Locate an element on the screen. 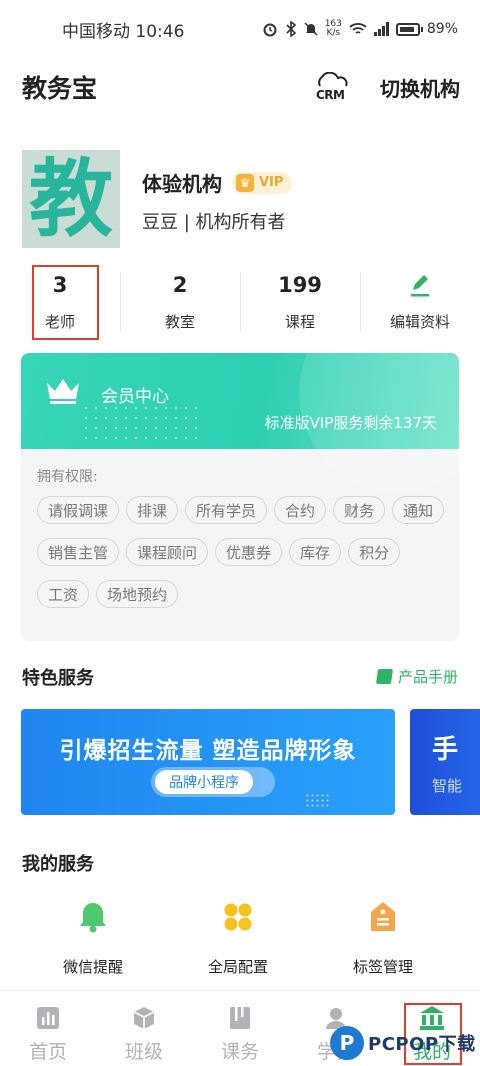 The height and width of the screenshot is (1066, 480). crm-label: CRM is located at coordinates (330, 95).